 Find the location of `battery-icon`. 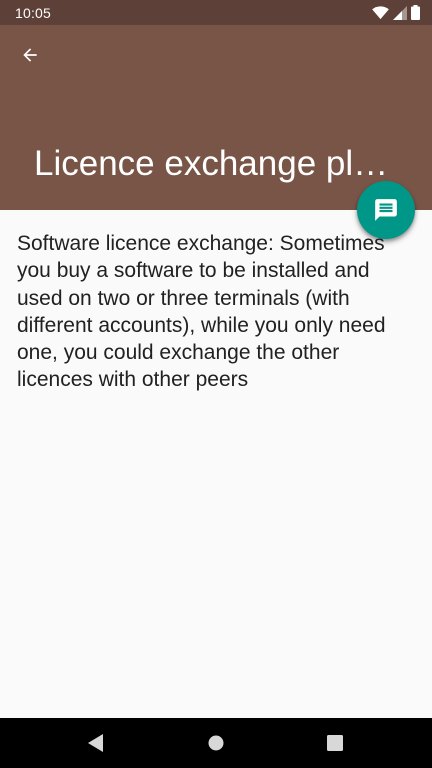

battery-icon is located at coordinates (415, 12).